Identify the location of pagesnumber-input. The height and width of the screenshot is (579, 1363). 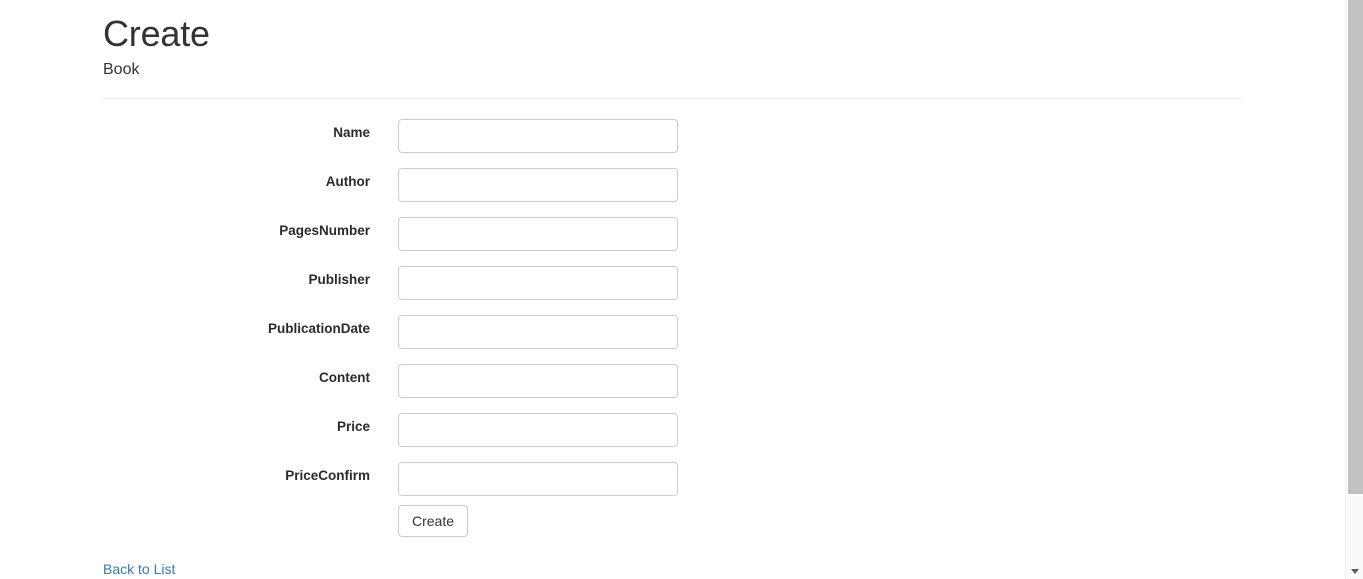
(538, 234).